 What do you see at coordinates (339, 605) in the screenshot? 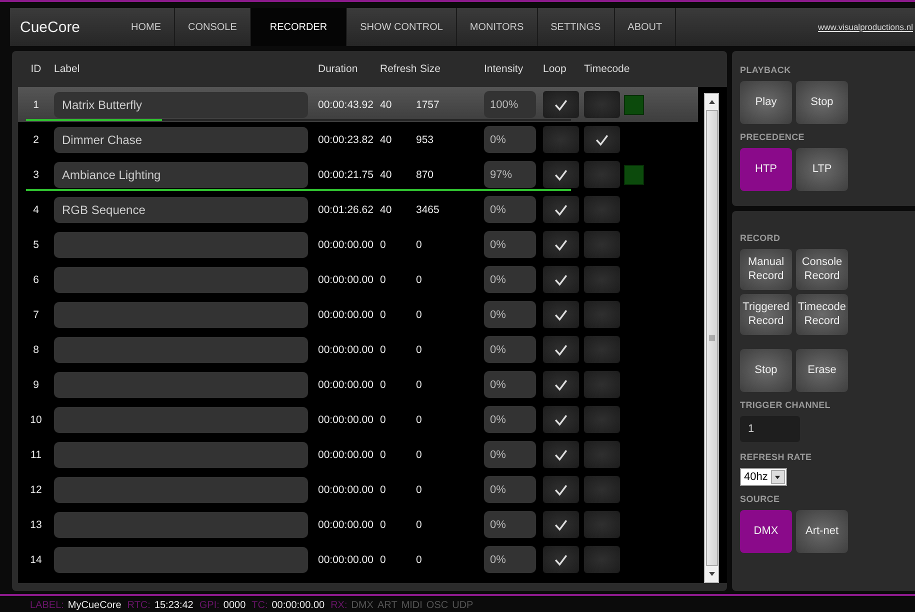
I see `status-label: RX:` at bounding box center [339, 605].